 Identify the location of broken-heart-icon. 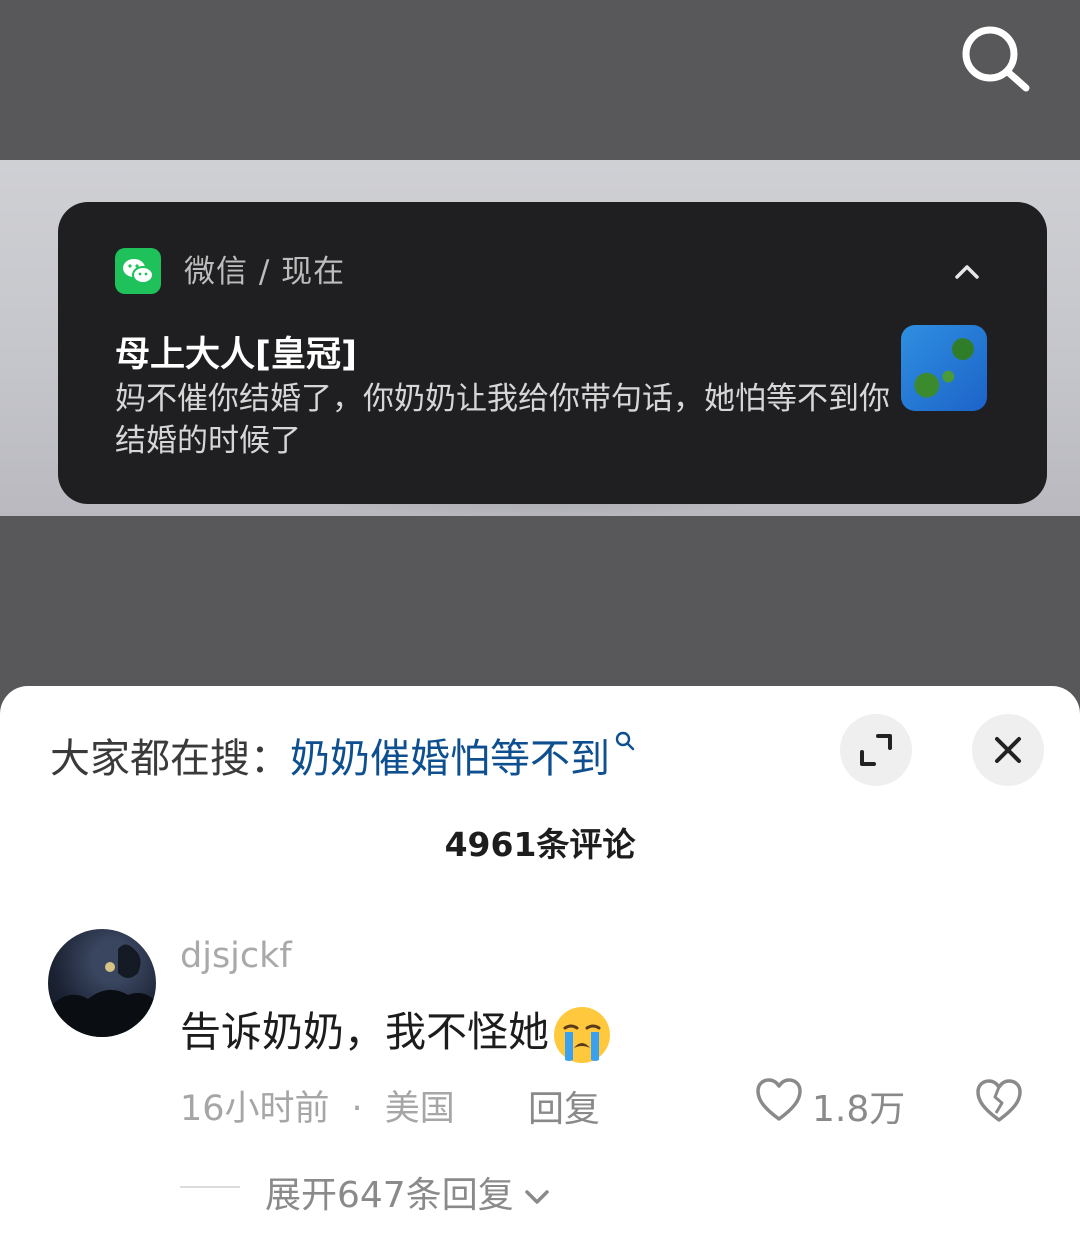
(999, 1100).